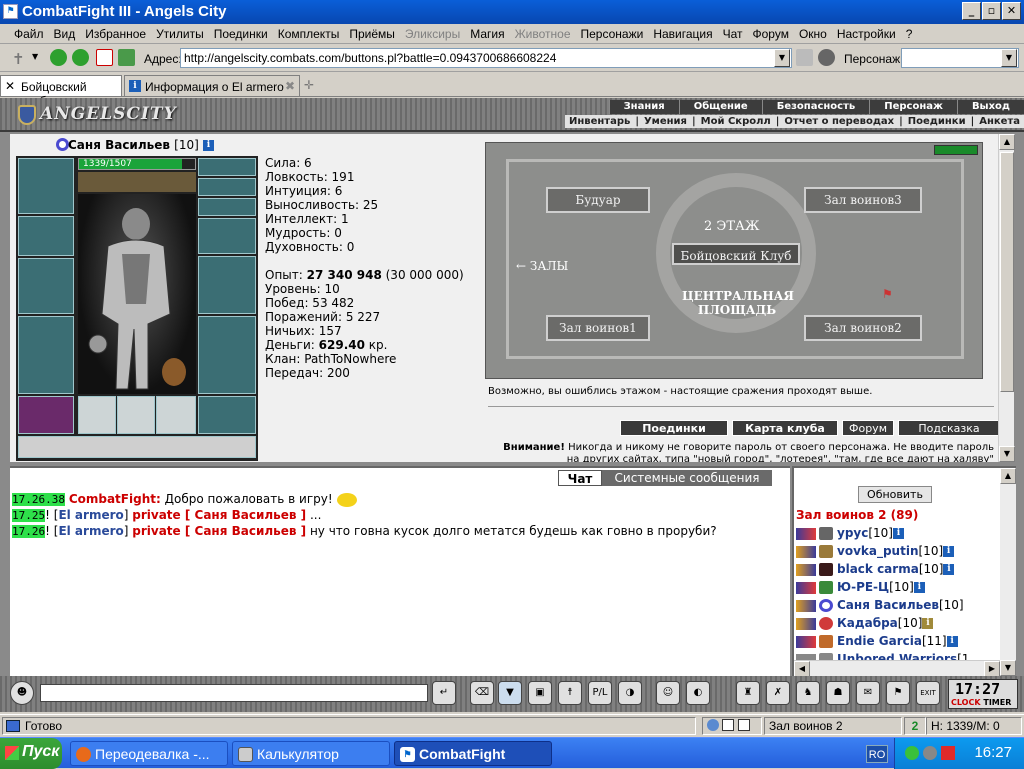  What do you see at coordinates (875, 551) in the screenshot?
I see `user-item: vovka_putin[10] i` at bounding box center [875, 551].